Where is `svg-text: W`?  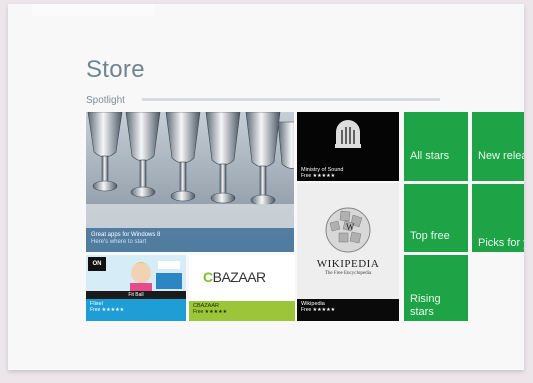
svg-text: W is located at coordinates (350, 227).